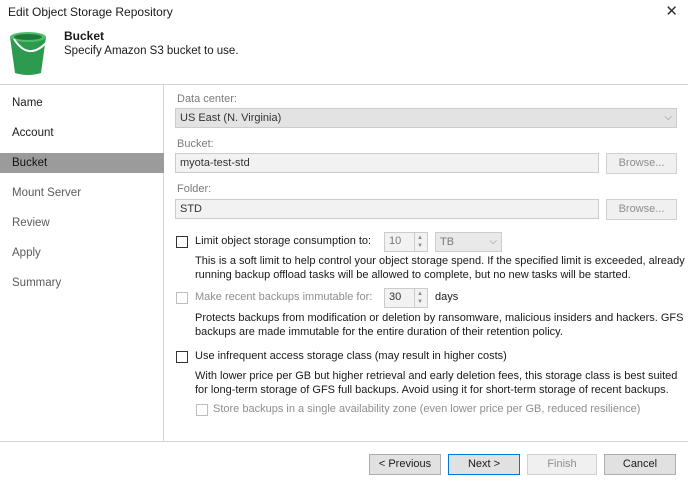 The width and height of the screenshot is (688, 483). Describe the element at coordinates (207, 99) in the screenshot. I see `data-center-label: Data center:` at that location.